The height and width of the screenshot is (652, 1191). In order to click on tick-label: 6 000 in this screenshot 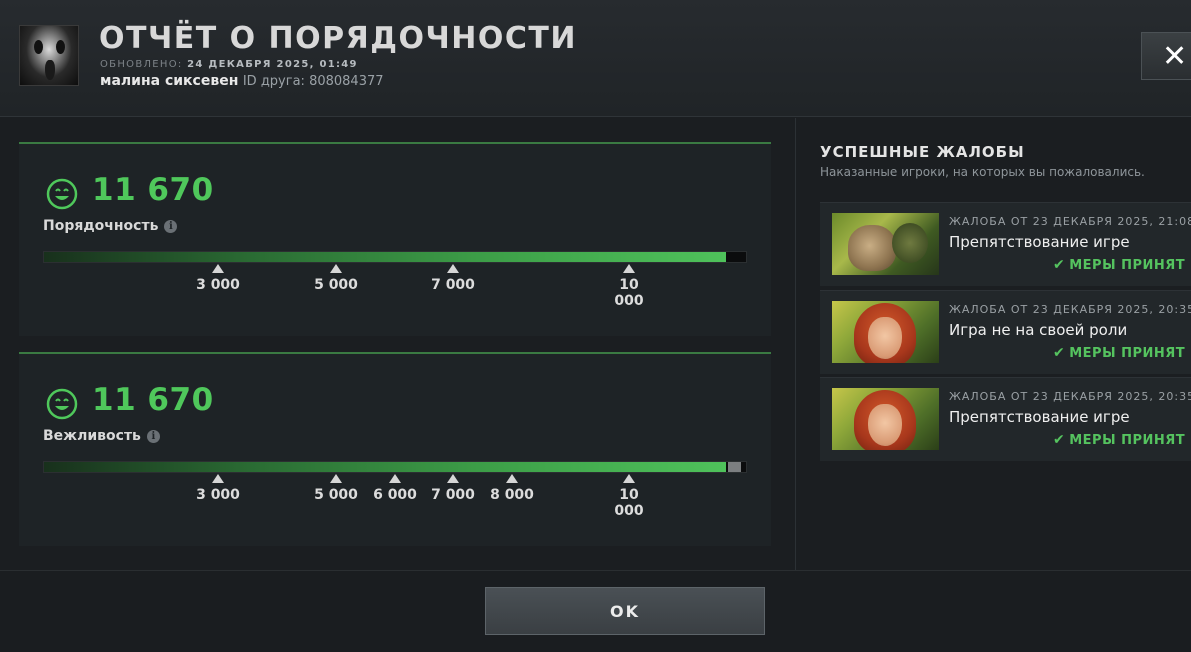, I will do `click(395, 495)`.